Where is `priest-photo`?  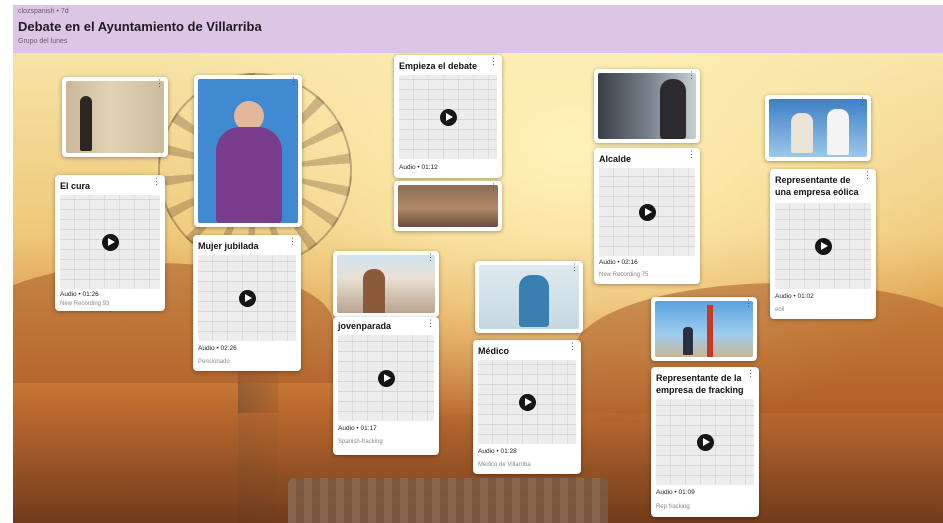
priest-photo is located at coordinates (115, 117).